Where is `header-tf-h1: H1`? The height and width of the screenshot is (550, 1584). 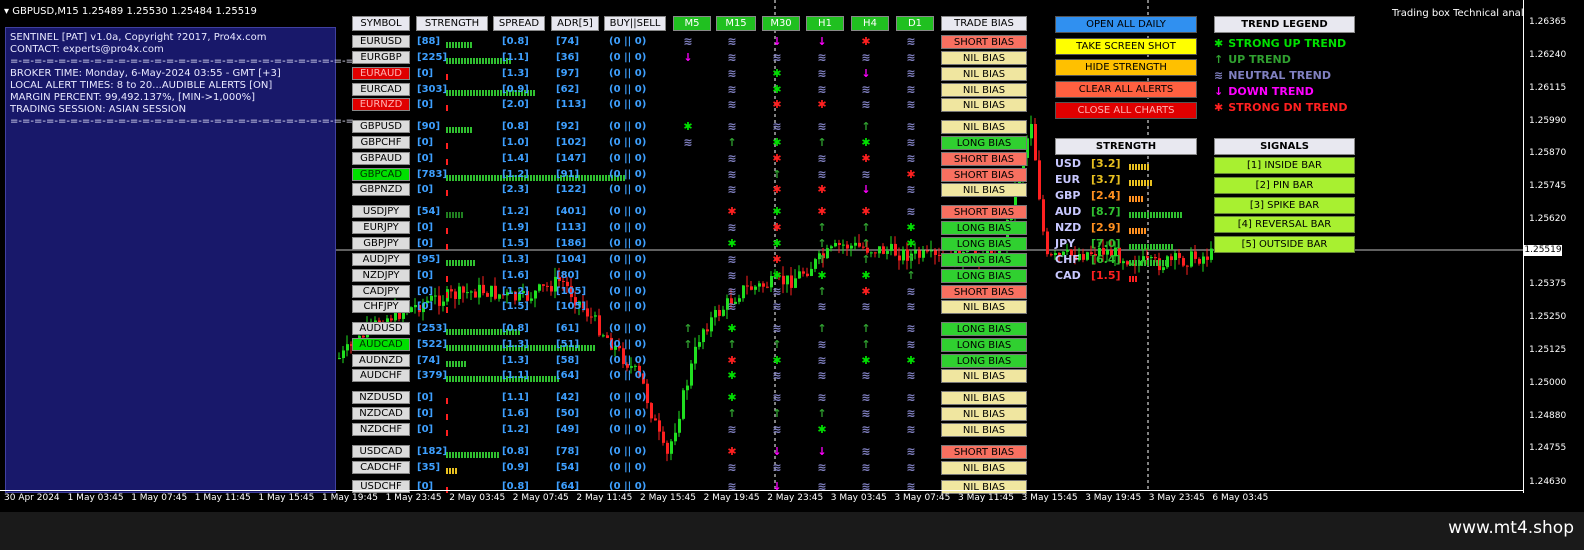
header-tf-h1: H1 is located at coordinates (825, 23).